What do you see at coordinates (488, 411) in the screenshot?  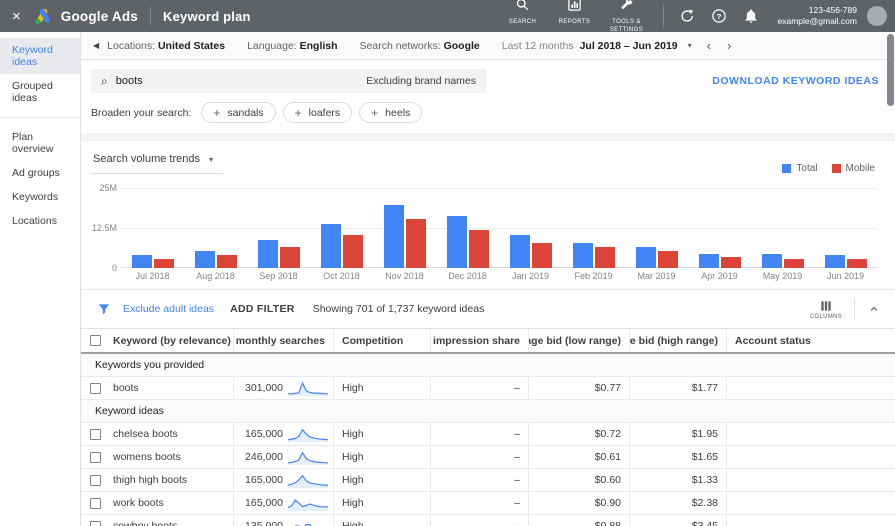 I see `section-row-keyword-ideas: Keyword ideas` at bounding box center [488, 411].